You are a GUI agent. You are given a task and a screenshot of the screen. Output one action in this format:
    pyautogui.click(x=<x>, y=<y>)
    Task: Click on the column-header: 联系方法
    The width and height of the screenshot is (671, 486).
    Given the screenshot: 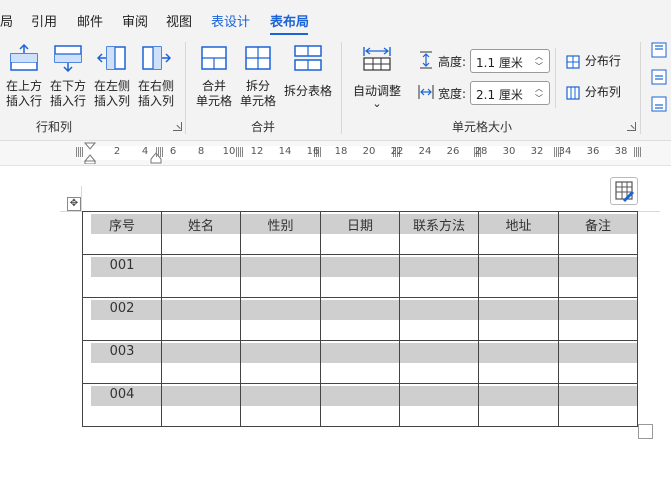 What is the action you would take?
    pyautogui.click(x=438, y=226)
    